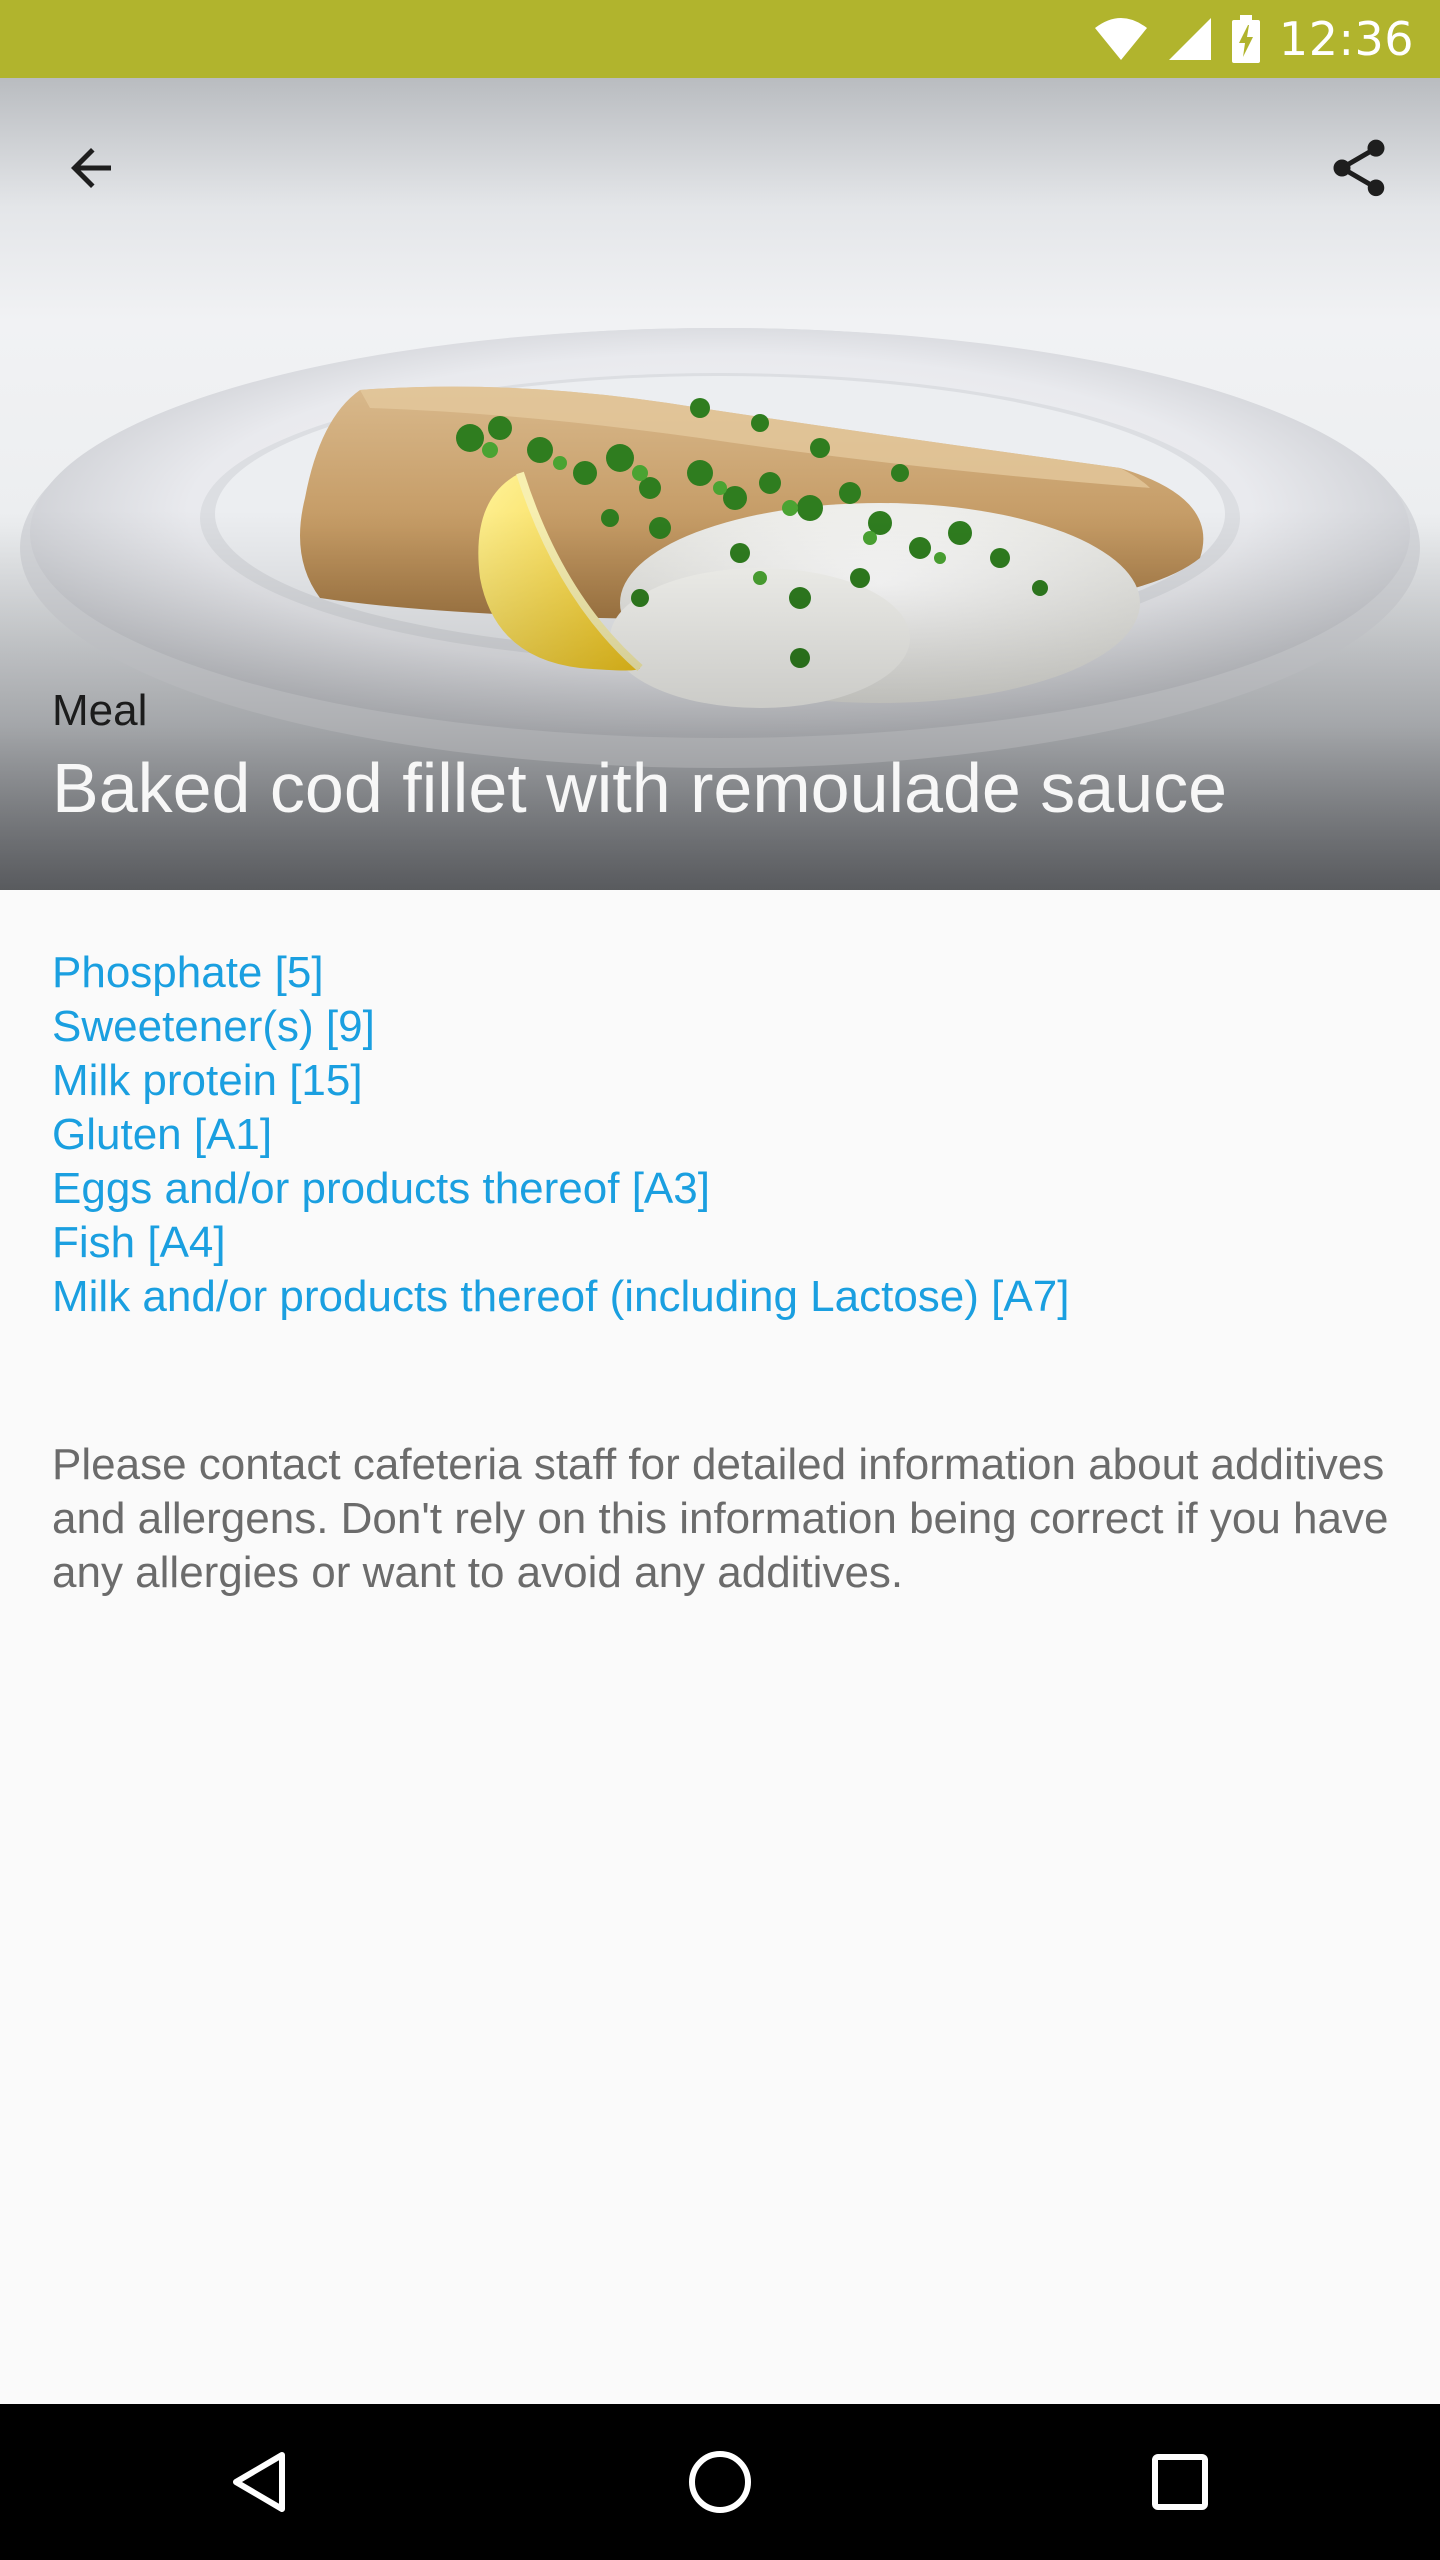 The width and height of the screenshot is (1440, 2560). I want to click on system-nav-bar, so click(720, 2482).